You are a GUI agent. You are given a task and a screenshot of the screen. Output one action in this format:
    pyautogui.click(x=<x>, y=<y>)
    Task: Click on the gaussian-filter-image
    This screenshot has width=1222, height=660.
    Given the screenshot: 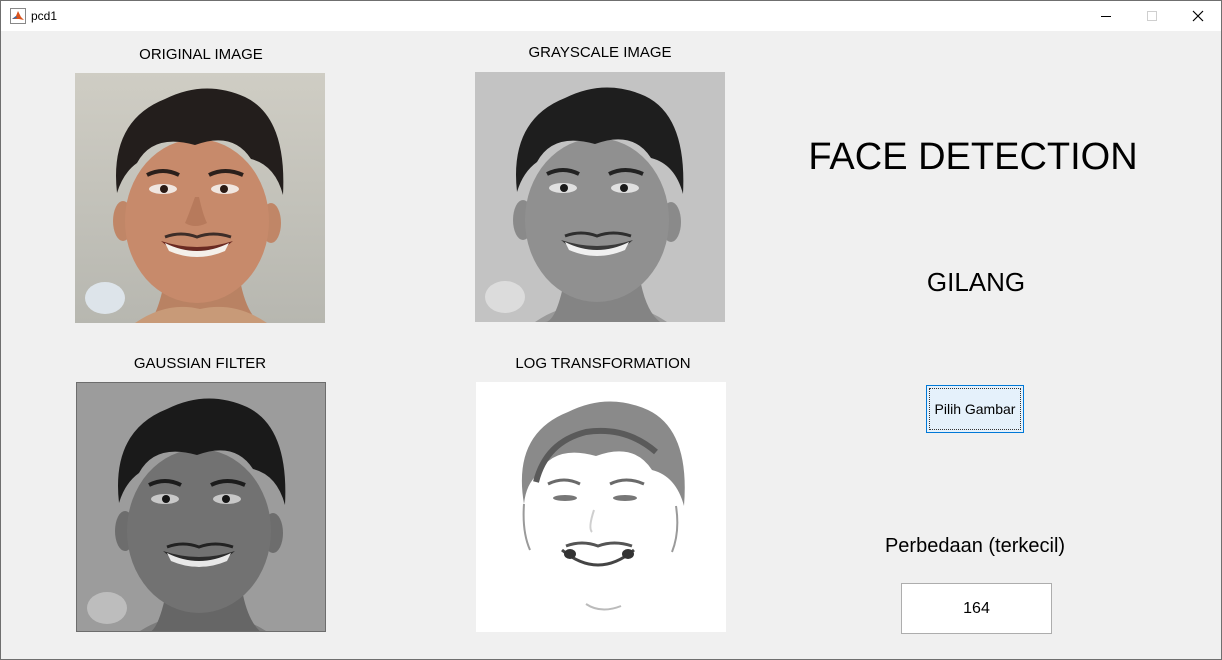 What is the action you would take?
    pyautogui.click(x=201, y=507)
    